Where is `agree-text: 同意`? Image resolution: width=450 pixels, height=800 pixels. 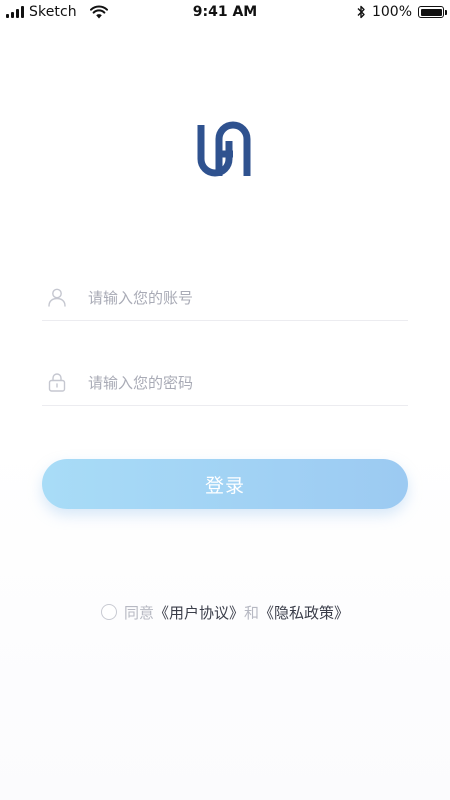
agree-text: 同意 is located at coordinates (138, 612).